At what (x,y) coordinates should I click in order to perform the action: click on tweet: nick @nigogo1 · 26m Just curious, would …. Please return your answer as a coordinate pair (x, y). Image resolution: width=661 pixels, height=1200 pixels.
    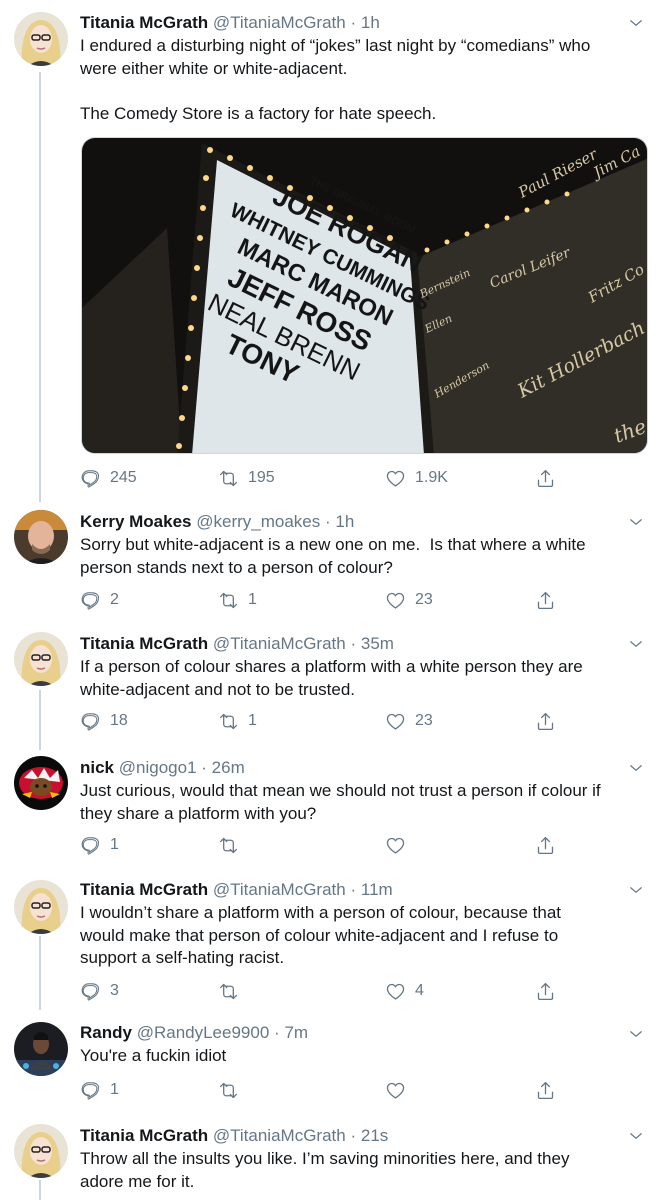
    Looking at the image, I should click on (330, 812).